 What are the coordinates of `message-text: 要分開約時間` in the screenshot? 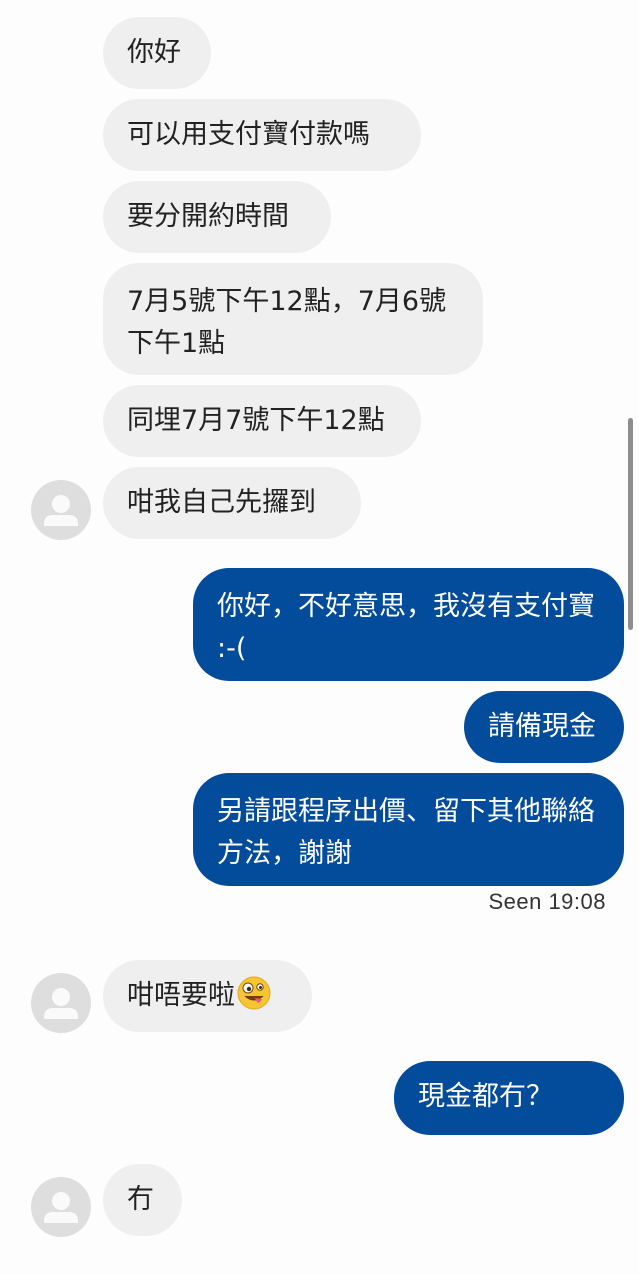 It's located at (208, 216).